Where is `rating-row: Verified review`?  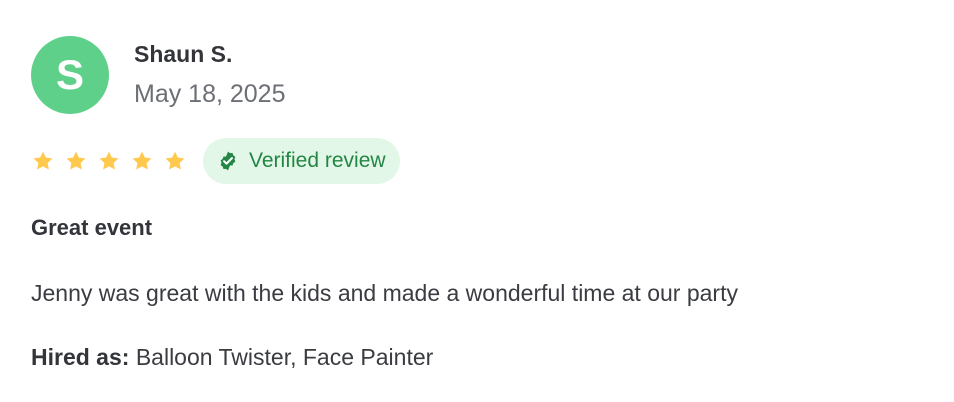 rating-row: Verified review is located at coordinates (215, 161).